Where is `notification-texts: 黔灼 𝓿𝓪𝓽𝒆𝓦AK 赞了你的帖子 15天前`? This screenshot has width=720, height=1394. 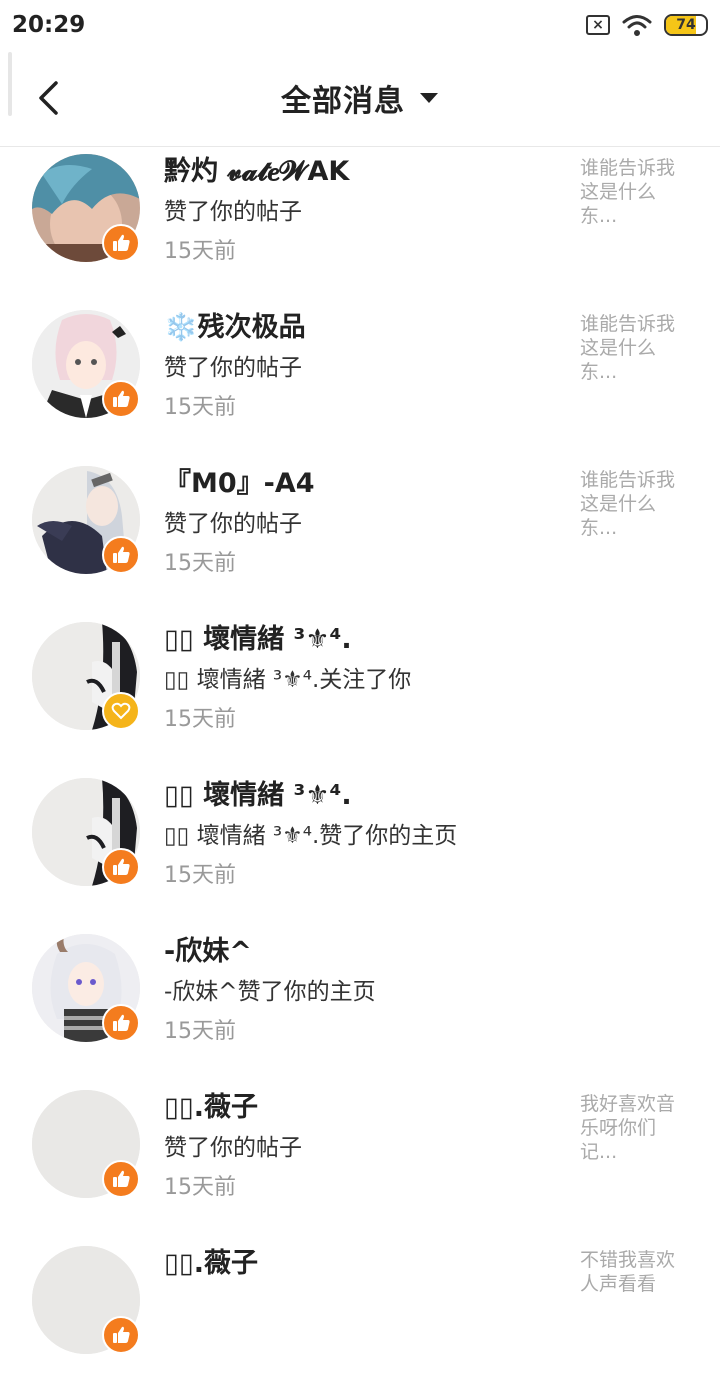
notification-texts: 黔灼 𝓿𝓪𝓽𝒆𝓦AK 赞了你的帖子 15天前 is located at coordinates (364, 210).